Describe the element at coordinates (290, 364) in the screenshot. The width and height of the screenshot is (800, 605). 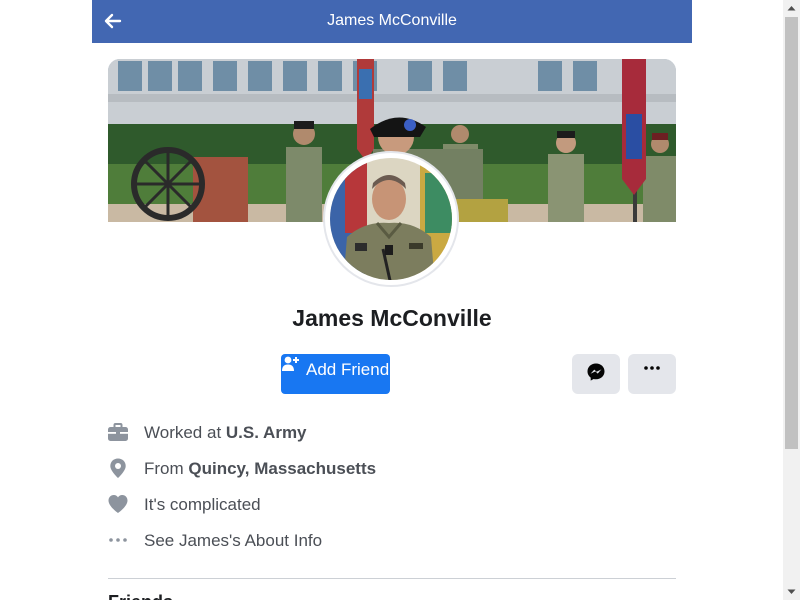
I see `person-add-icon` at that location.